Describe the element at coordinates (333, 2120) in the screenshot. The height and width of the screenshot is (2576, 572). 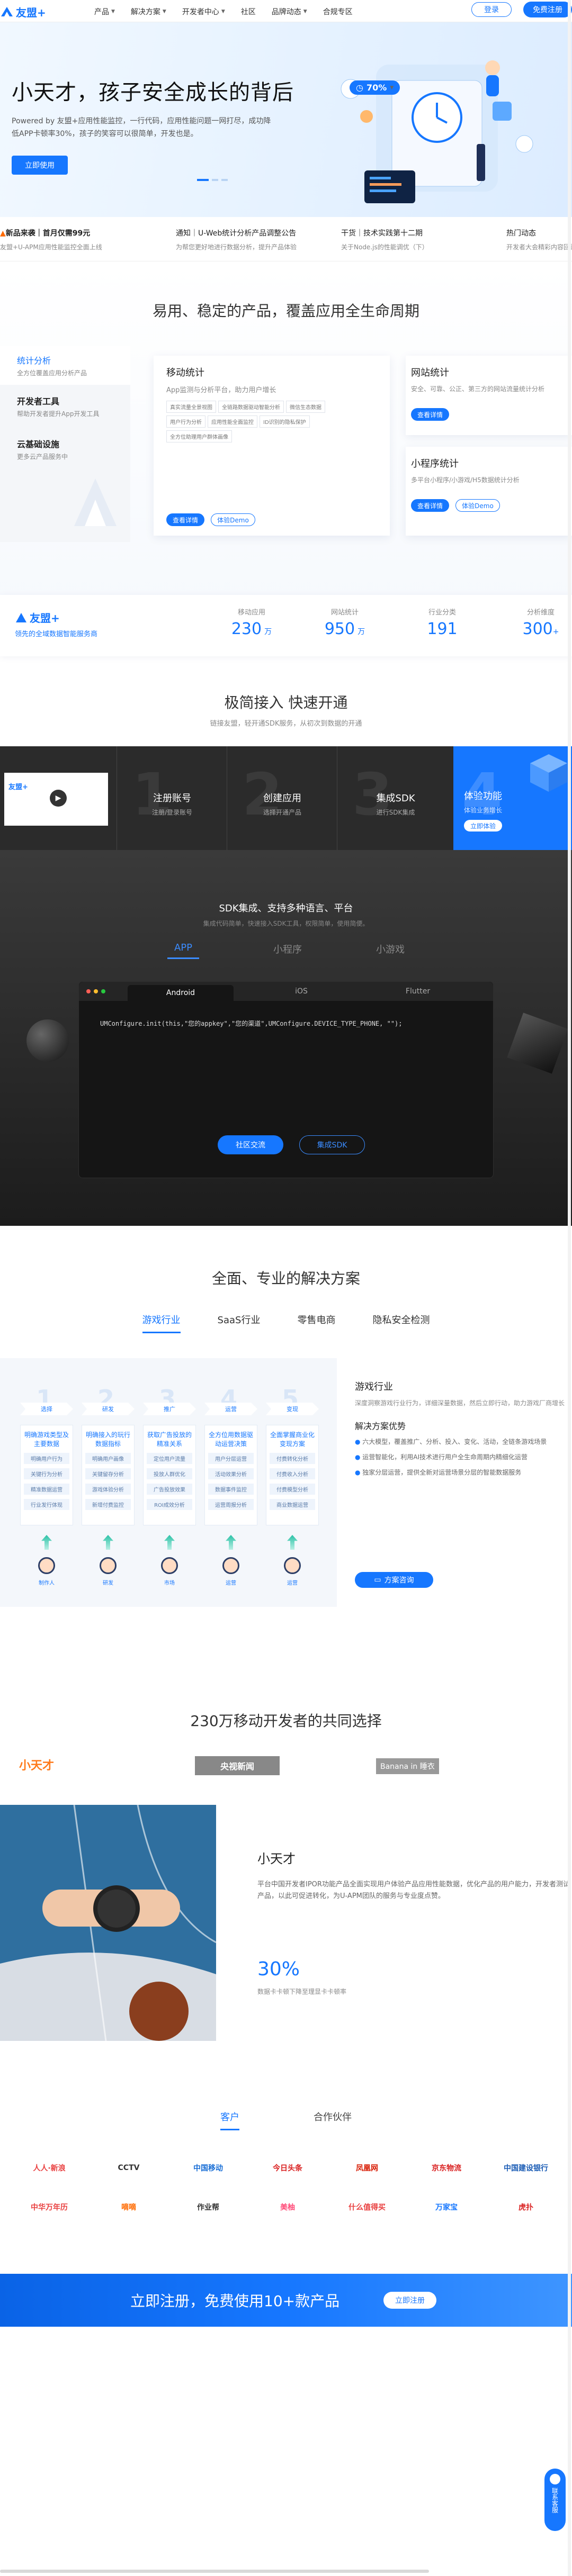
I see `tab-partners: 合作伙伴` at that location.